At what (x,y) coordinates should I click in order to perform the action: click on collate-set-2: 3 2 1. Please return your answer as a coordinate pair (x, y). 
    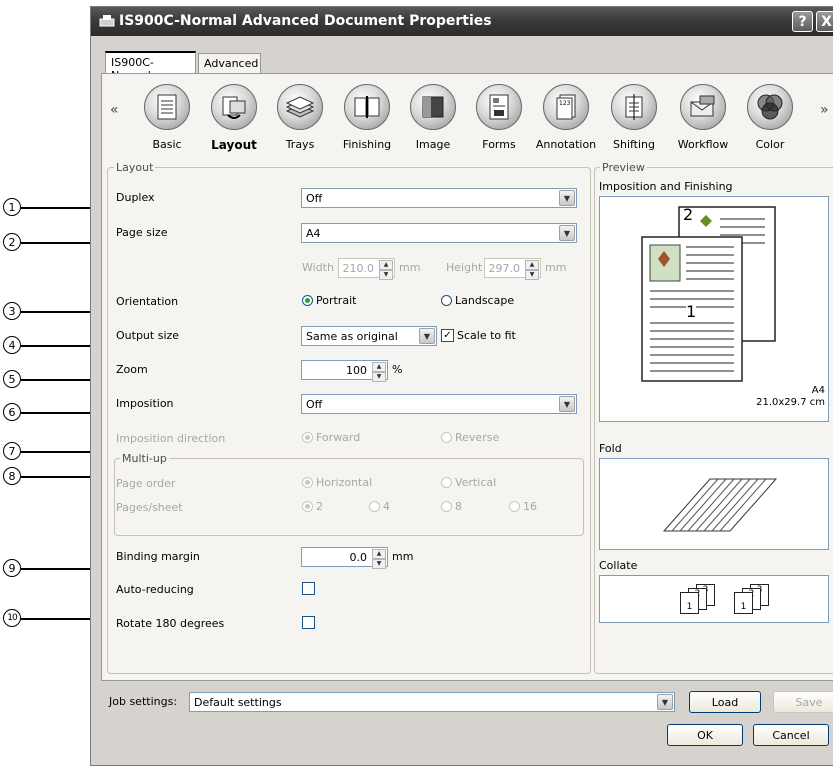
    Looking at the image, I should click on (751, 599).